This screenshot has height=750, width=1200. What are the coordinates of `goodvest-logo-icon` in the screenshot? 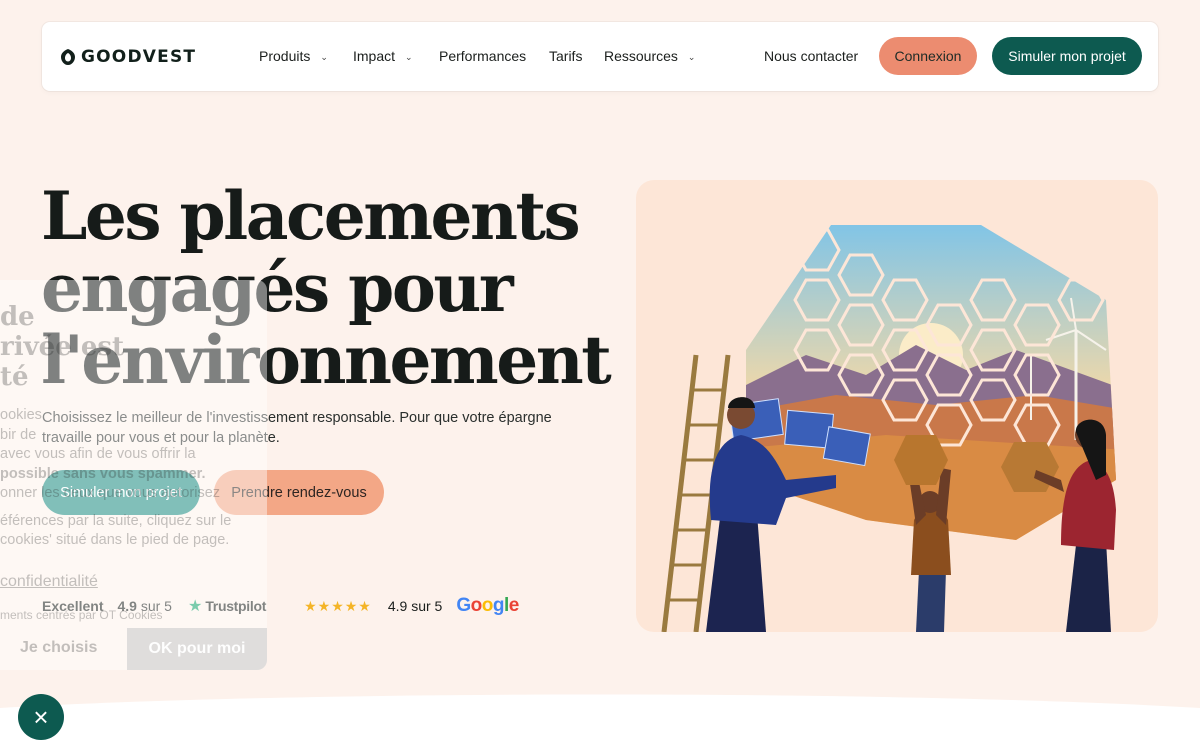 It's located at (68, 57).